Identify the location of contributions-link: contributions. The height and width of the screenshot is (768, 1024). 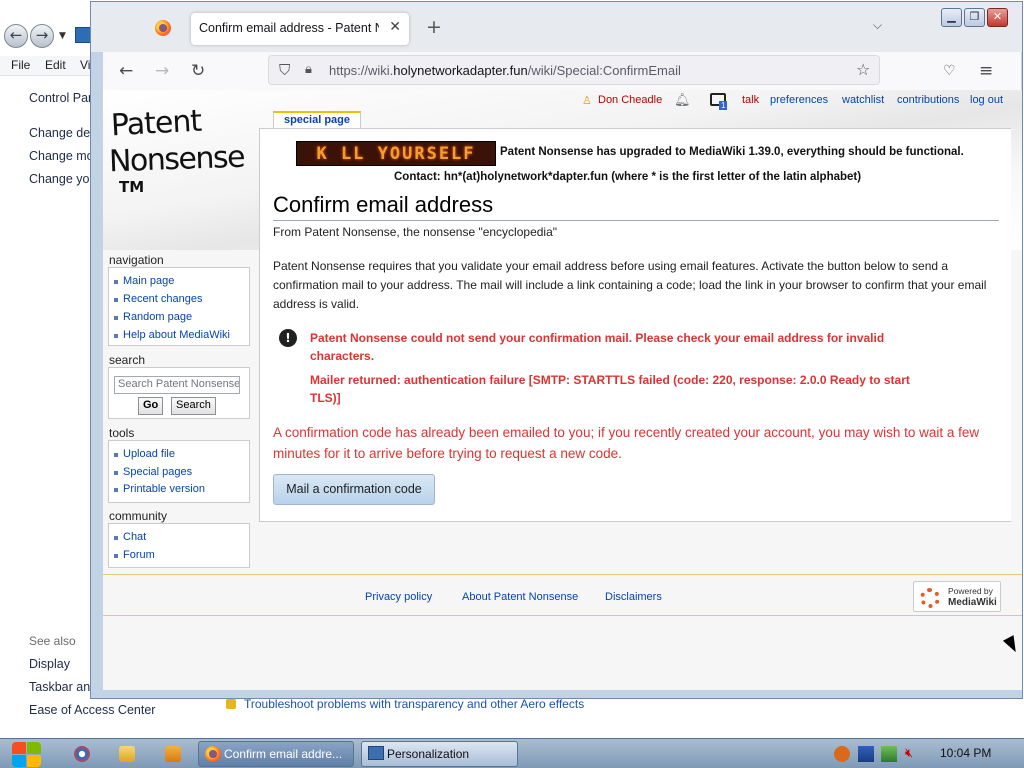
(928, 100).